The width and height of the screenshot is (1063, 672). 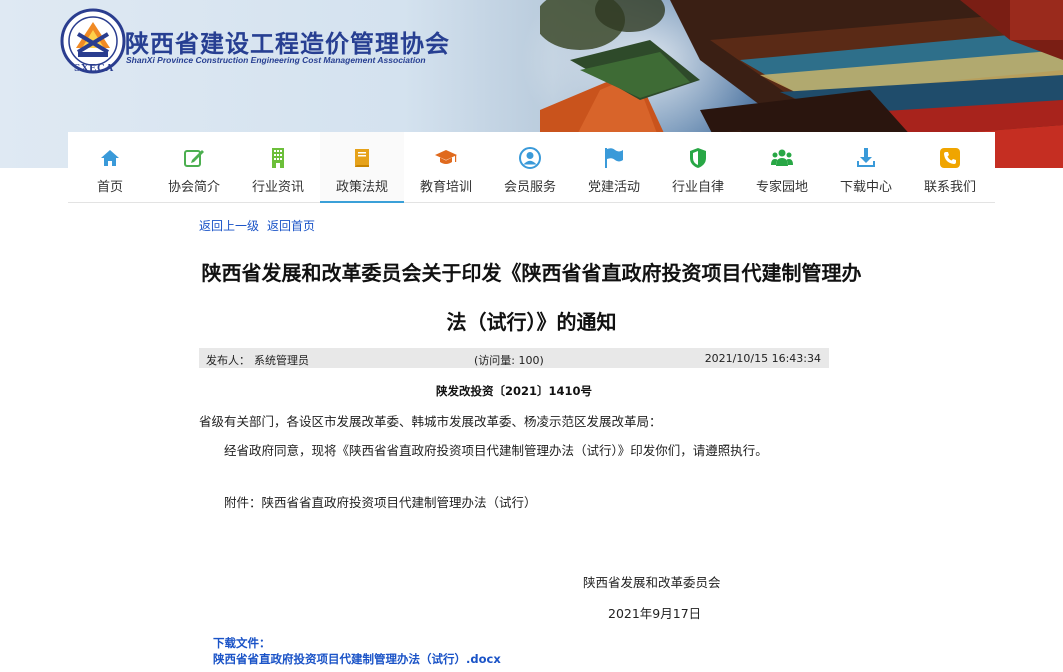 I want to click on nav-item-home: 首页, so click(x=110, y=167).